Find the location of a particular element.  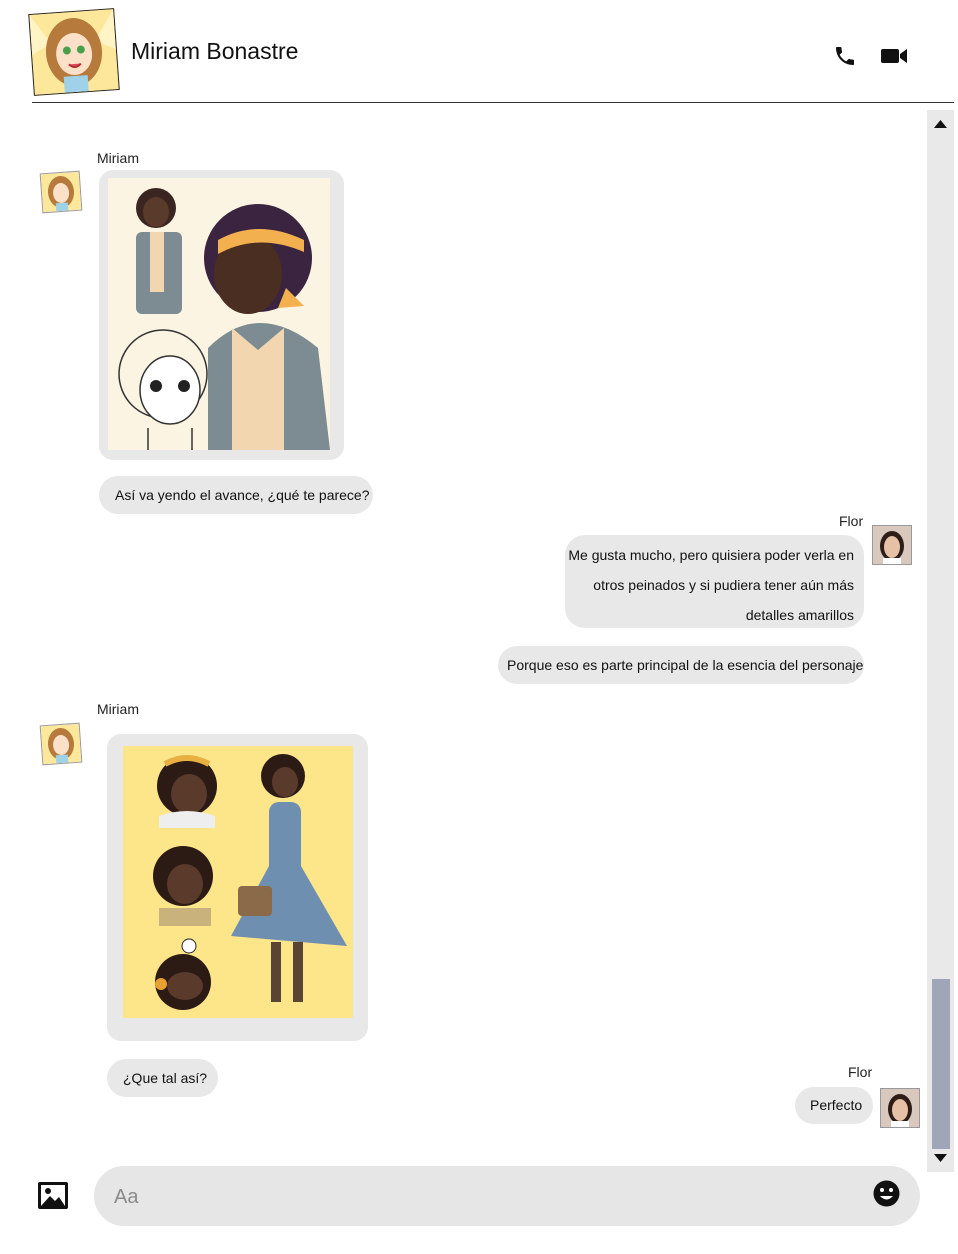

emoji-icon is located at coordinates (886, 1193).